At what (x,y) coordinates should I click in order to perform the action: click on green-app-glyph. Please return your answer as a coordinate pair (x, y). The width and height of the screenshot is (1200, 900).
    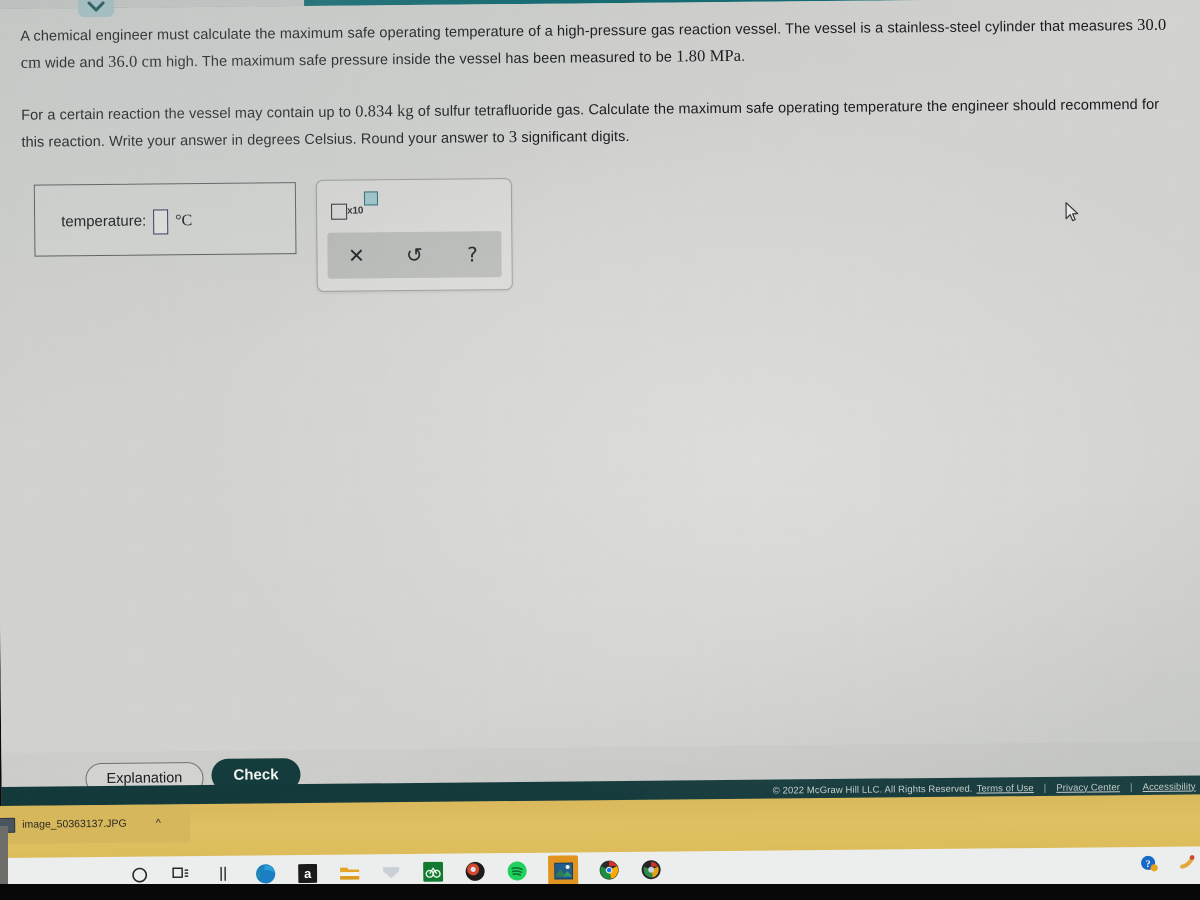
    Looking at the image, I should click on (433, 871).